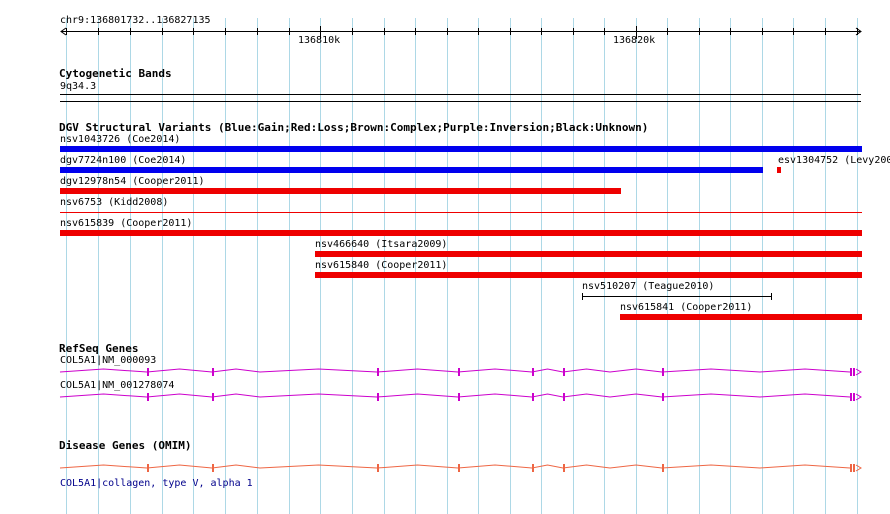  What do you see at coordinates (834, 161) in the screenshot?
I see `variant-label: esv1304752 (Levy2007)` at bounding box center [834, 161].